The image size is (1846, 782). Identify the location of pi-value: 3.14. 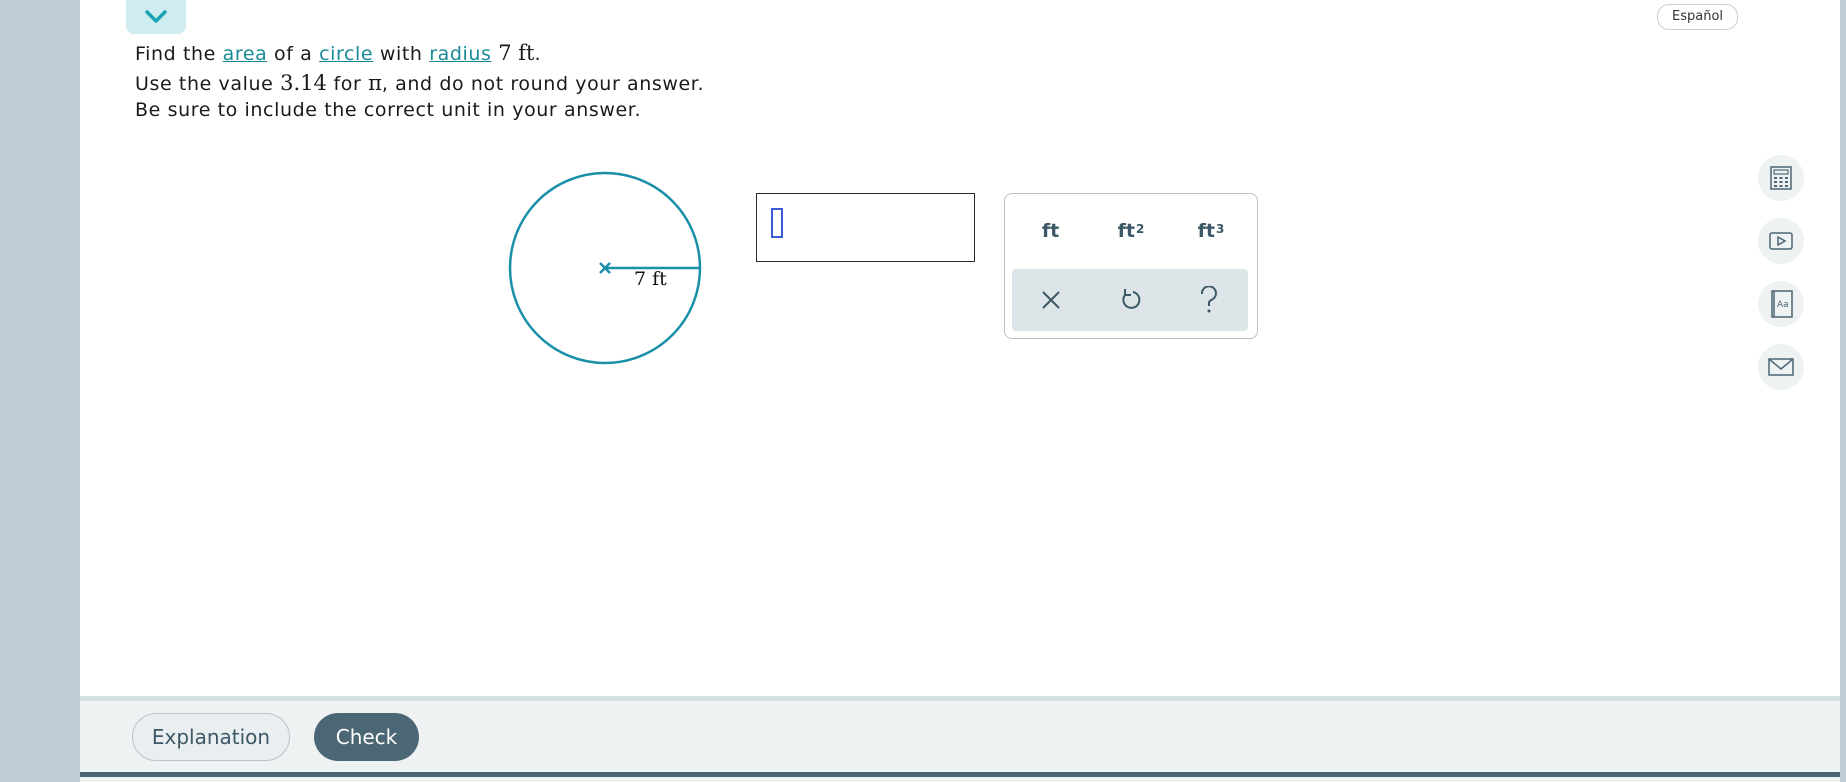
(303, 83).